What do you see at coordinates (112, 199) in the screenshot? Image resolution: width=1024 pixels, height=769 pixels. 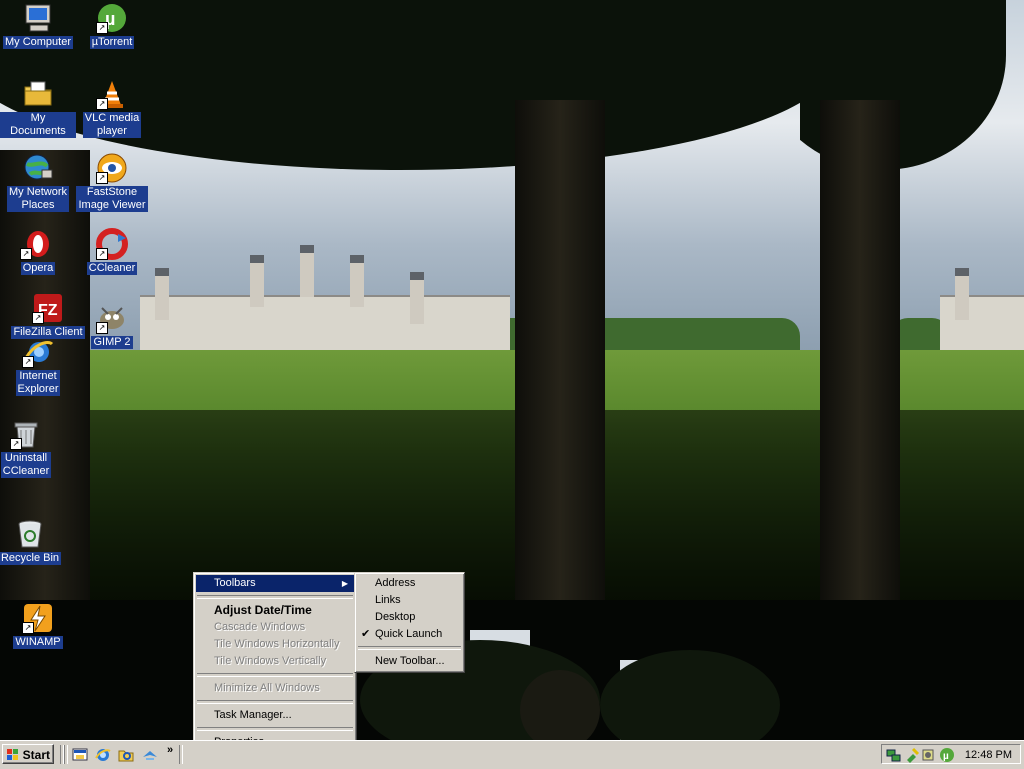 I see `desktop-icon-label: FastStone Image Viewer` at bounding box center [112, 199].